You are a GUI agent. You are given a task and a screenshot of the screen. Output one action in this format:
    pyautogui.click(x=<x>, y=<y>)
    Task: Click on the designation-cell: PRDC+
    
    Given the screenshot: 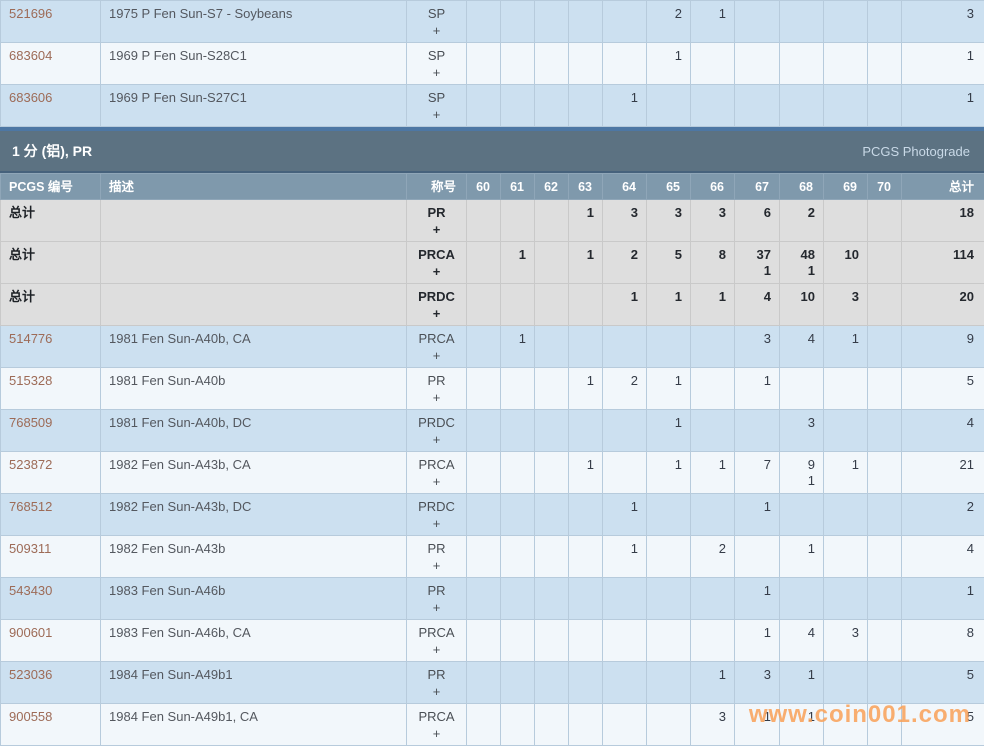 What is the action you would take?
    pyautogui.click(x=437, y=515)
    